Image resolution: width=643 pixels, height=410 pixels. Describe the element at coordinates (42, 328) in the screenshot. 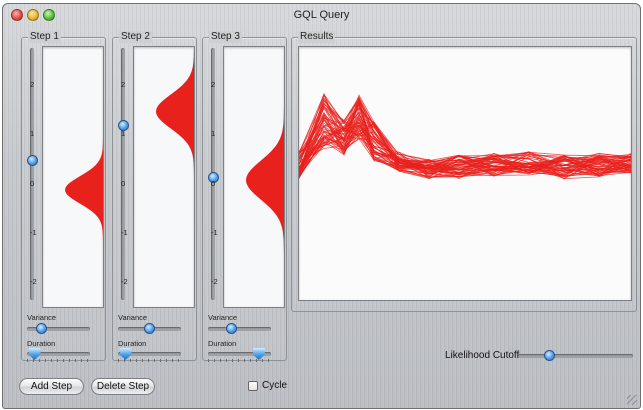

I see `step-1-variance-knob` at that location.